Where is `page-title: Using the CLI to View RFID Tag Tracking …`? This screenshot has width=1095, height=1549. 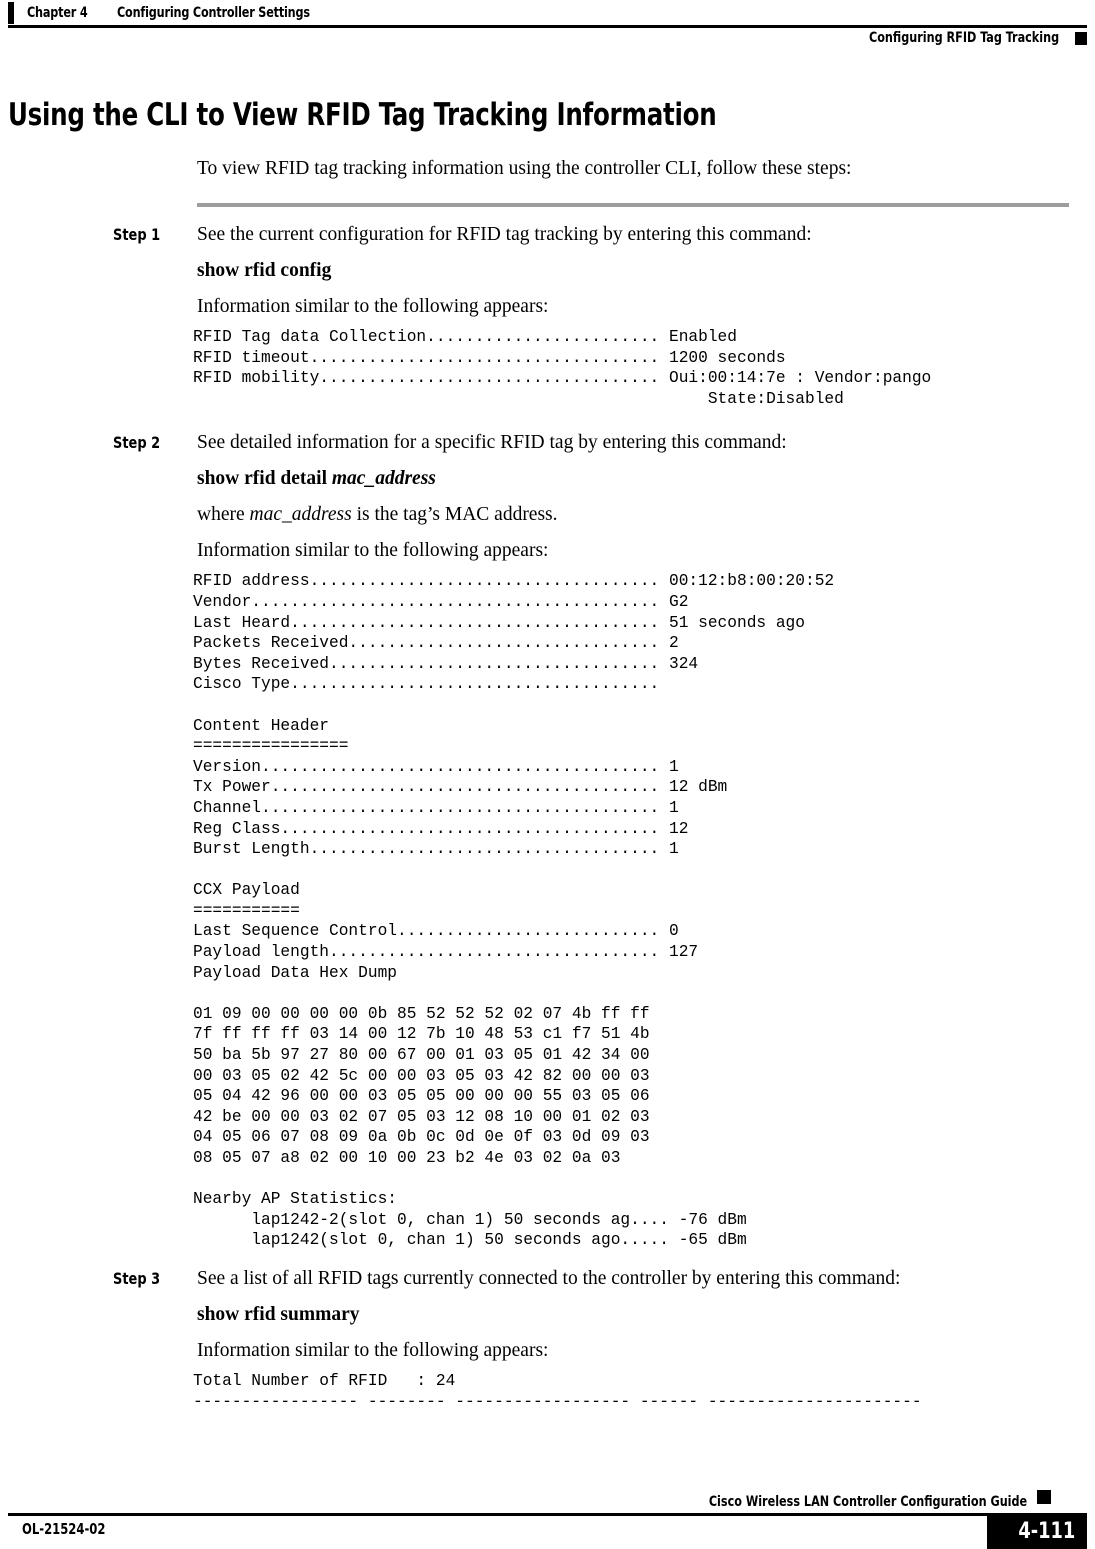 page-title: Using the CLI to View RFID Tag Tracking … is located at coordinates (362, 115).